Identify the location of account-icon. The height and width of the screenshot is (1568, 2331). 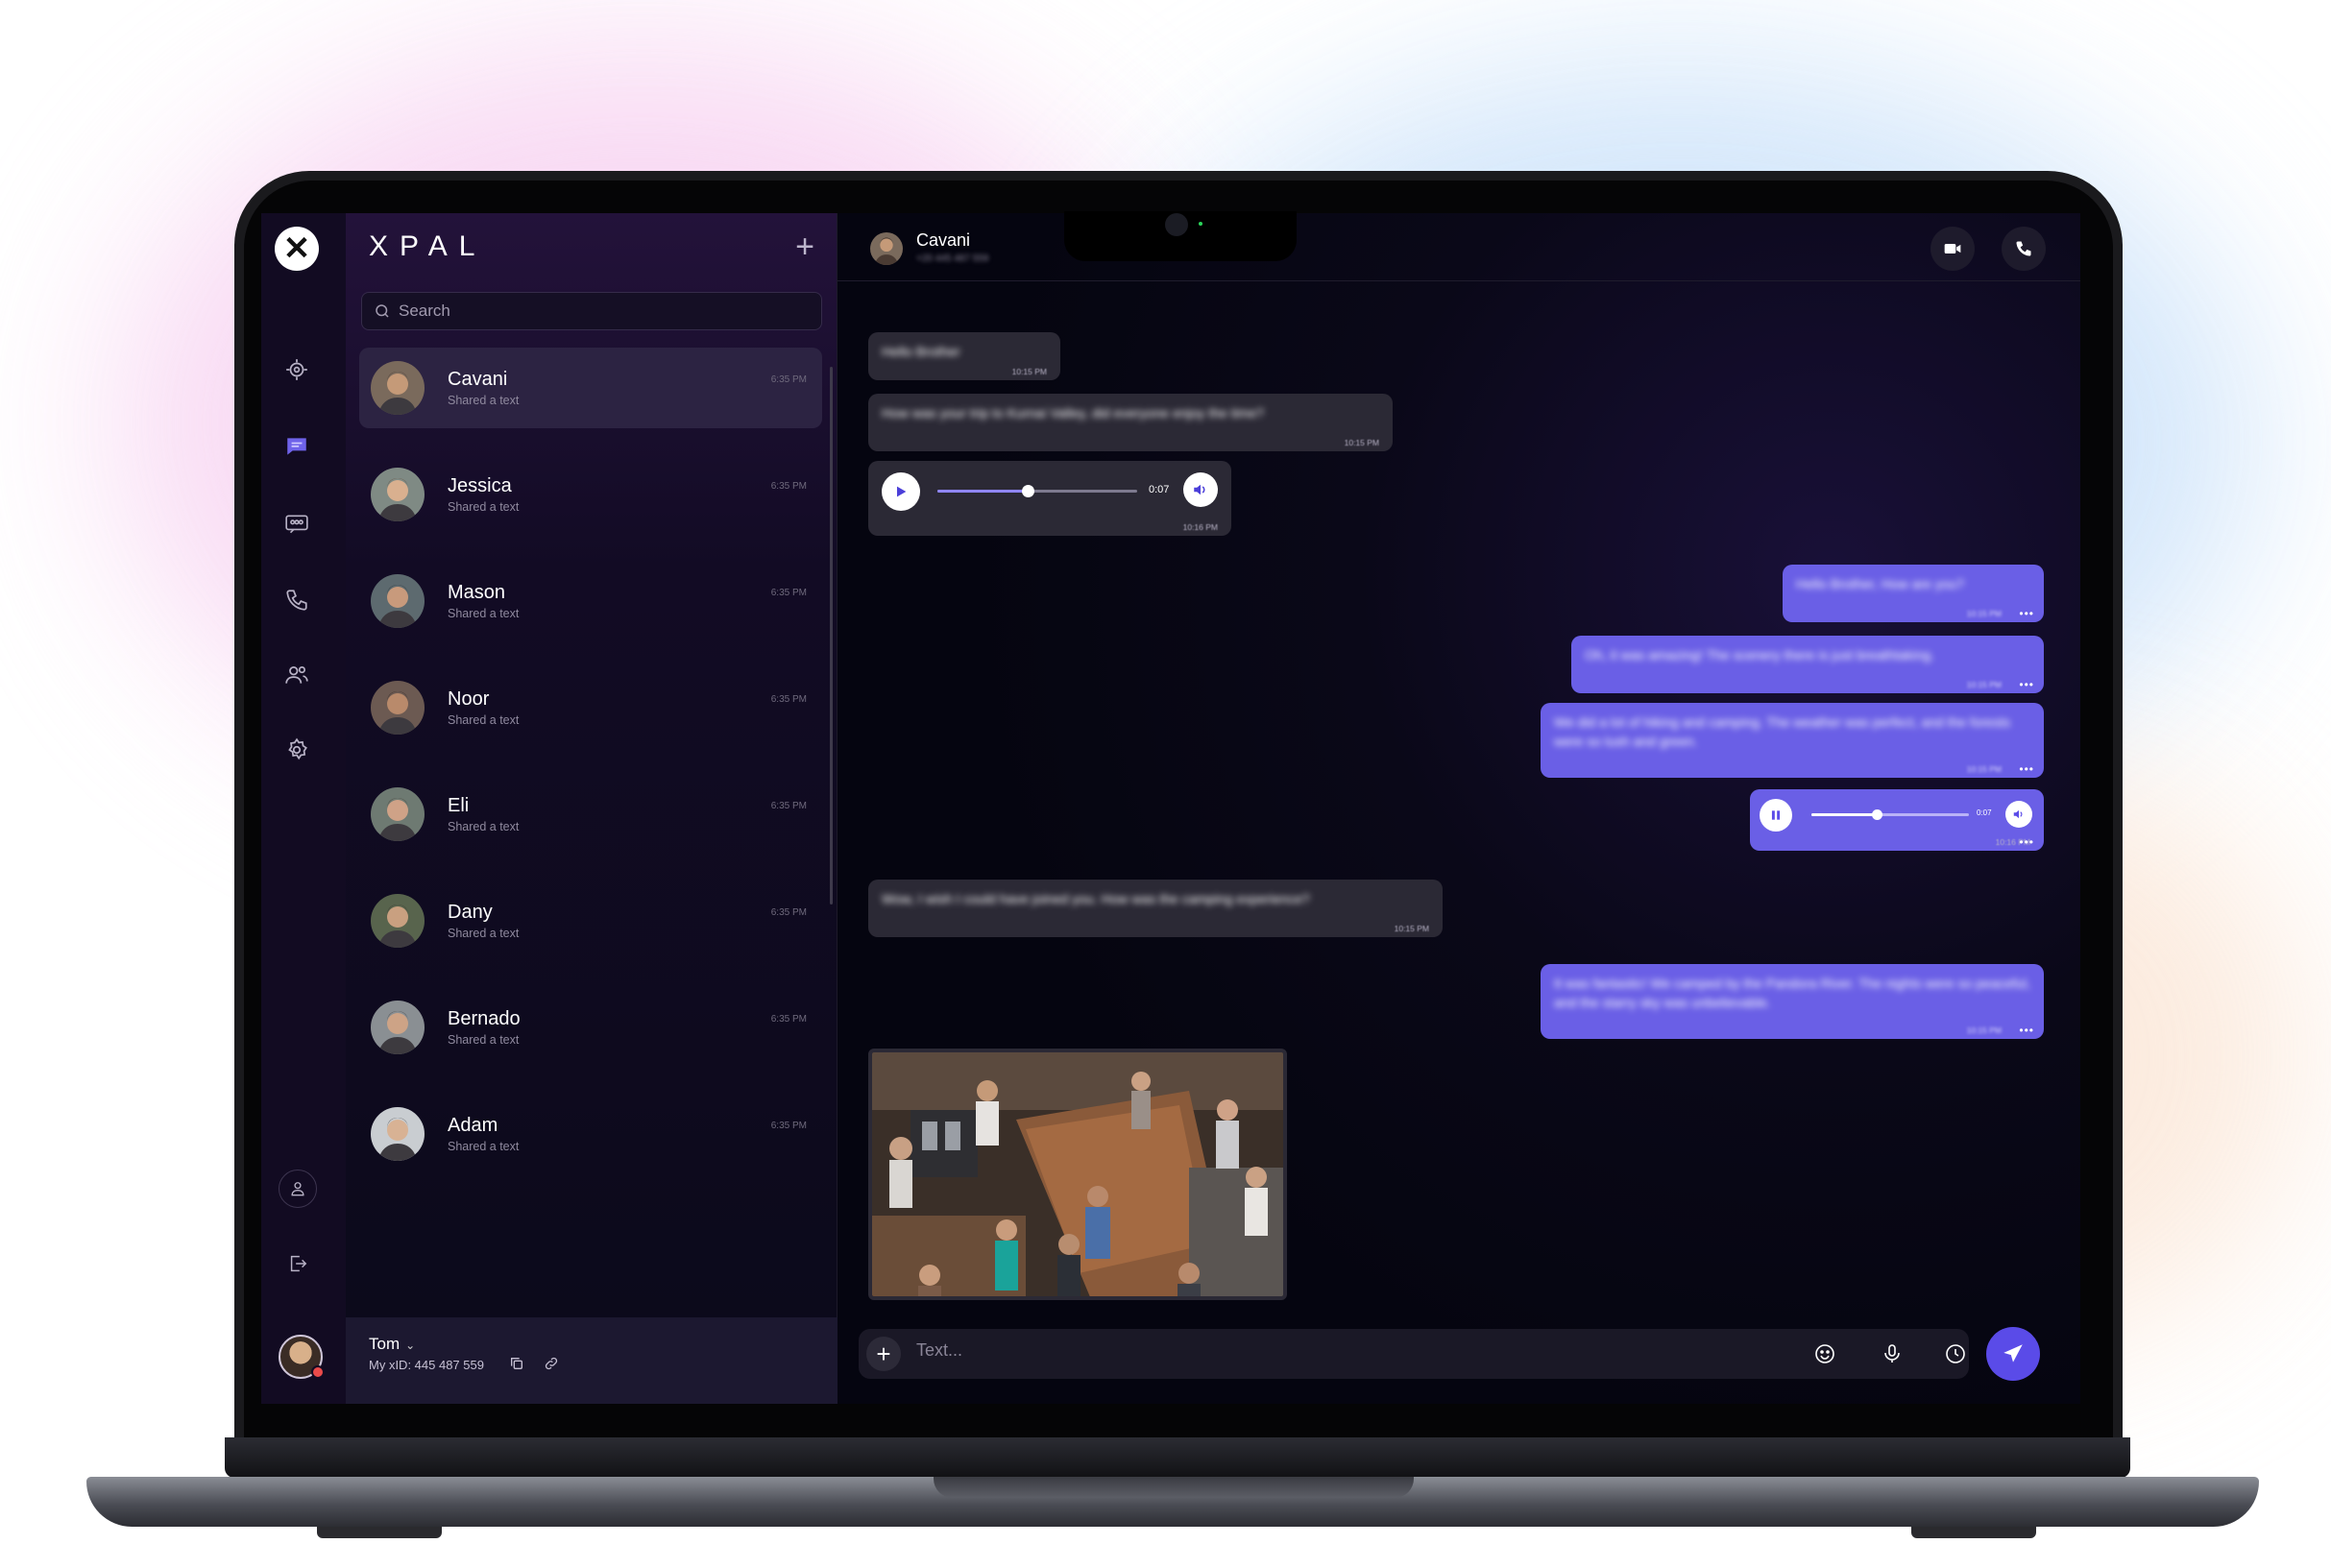
(298, 1189).